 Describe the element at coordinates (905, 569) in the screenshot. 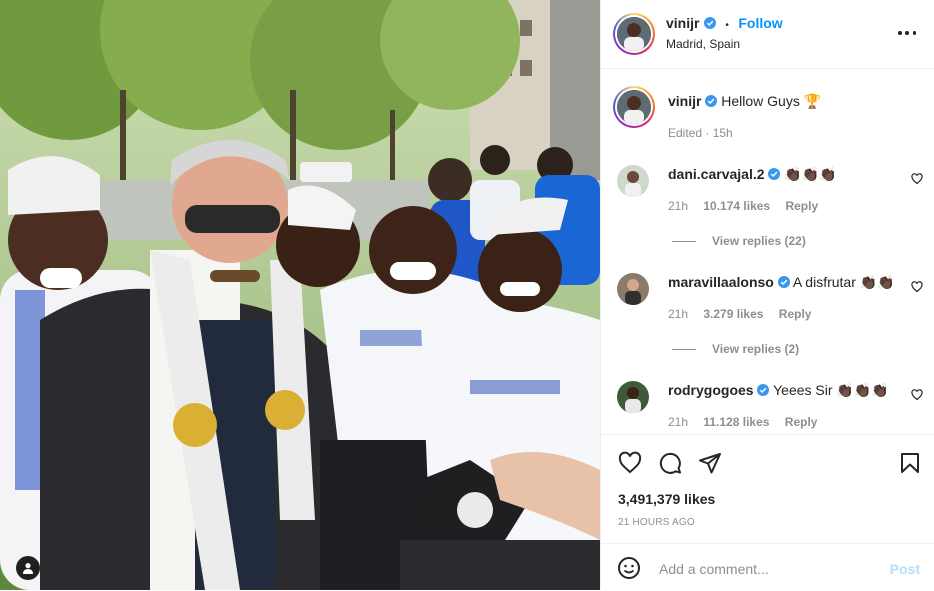

I see `post-comment-button: Post` at that location.